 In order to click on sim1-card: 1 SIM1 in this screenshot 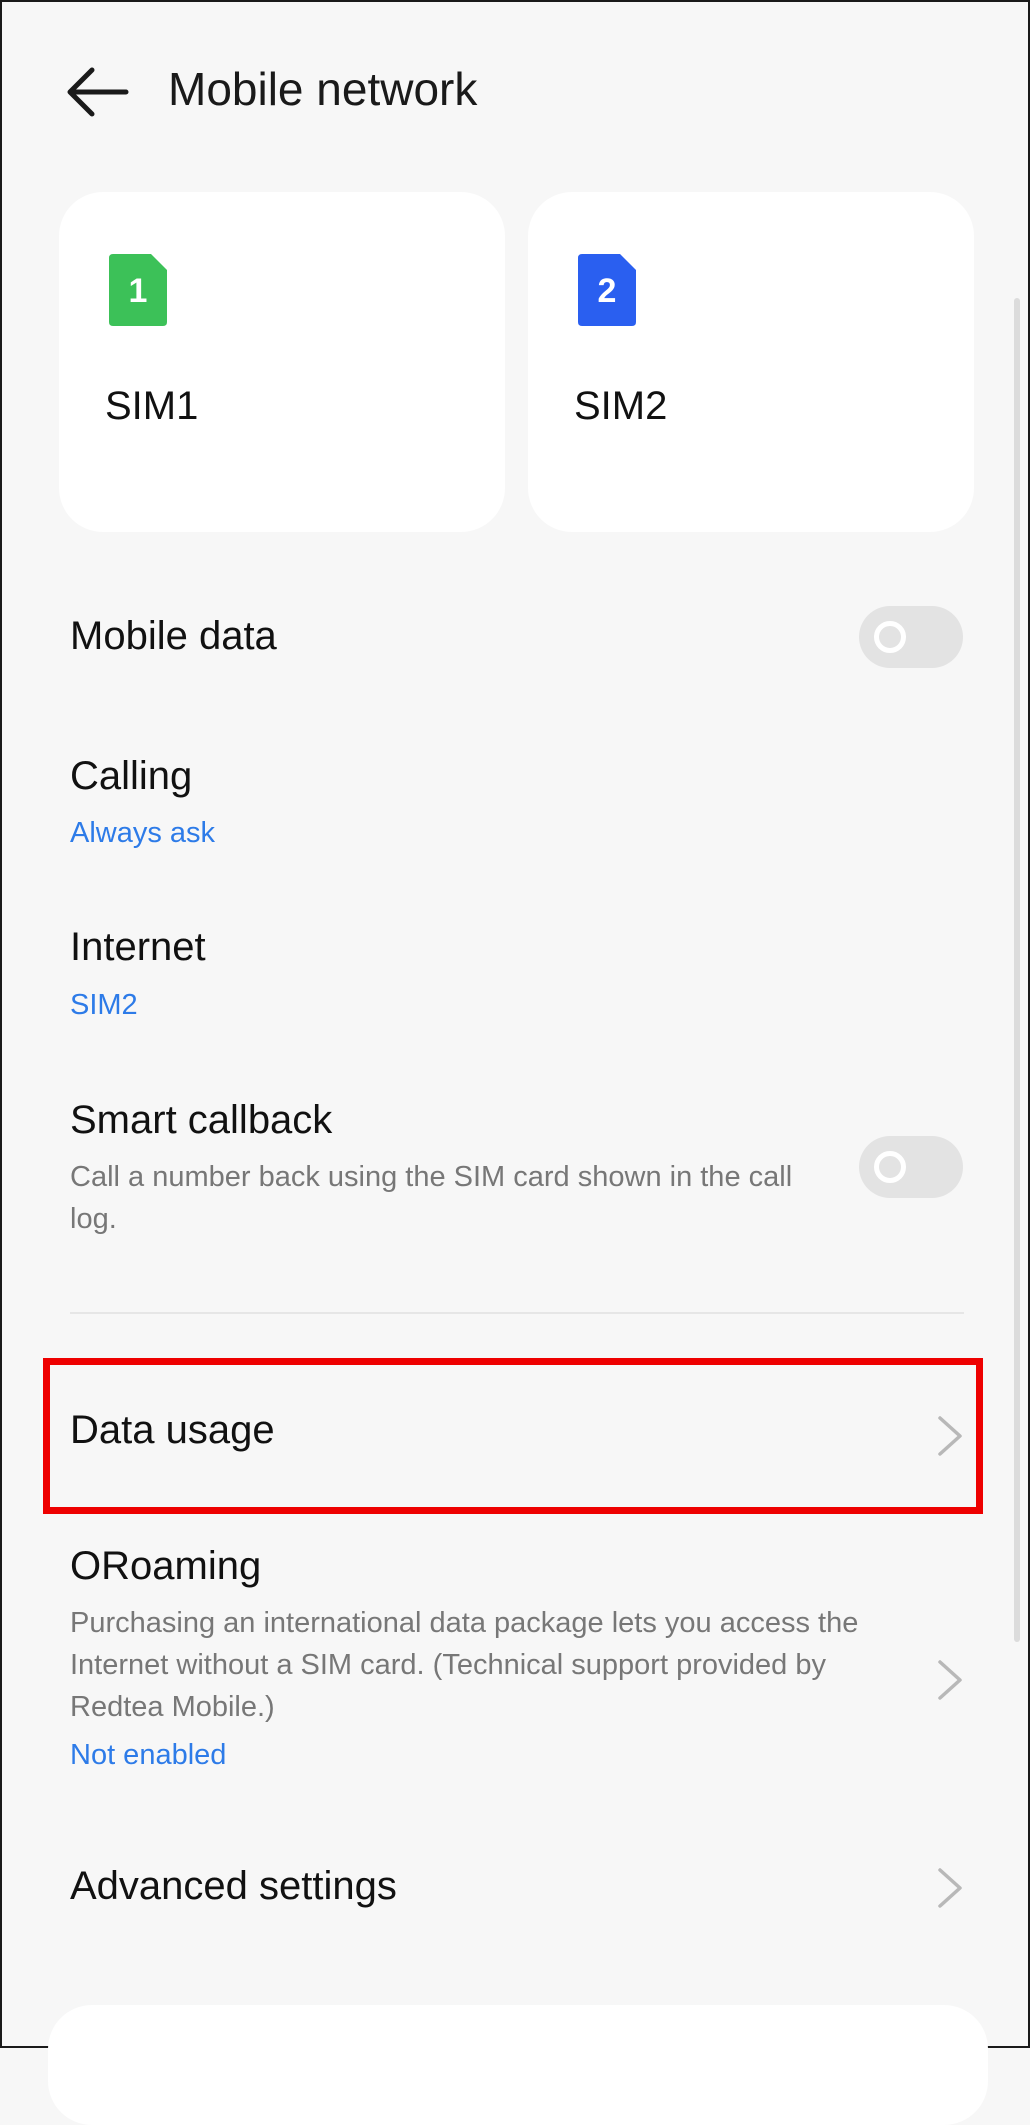, I will do `click(282, 362)`.